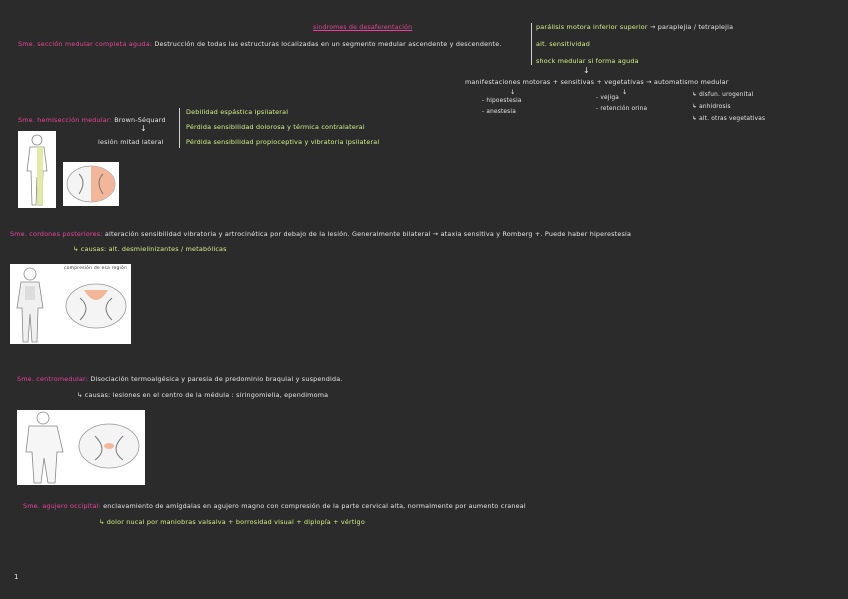  I want to click on list-item: - hipoestesia, so click(502, 101).